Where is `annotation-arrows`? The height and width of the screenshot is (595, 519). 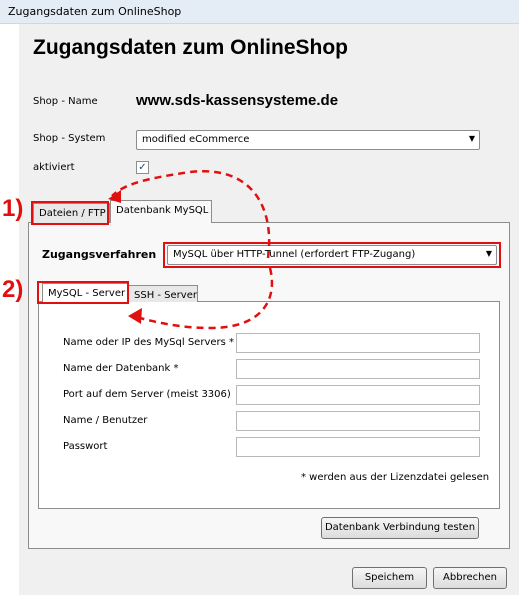
annotation-arrows is located at coordinates (191, 249).